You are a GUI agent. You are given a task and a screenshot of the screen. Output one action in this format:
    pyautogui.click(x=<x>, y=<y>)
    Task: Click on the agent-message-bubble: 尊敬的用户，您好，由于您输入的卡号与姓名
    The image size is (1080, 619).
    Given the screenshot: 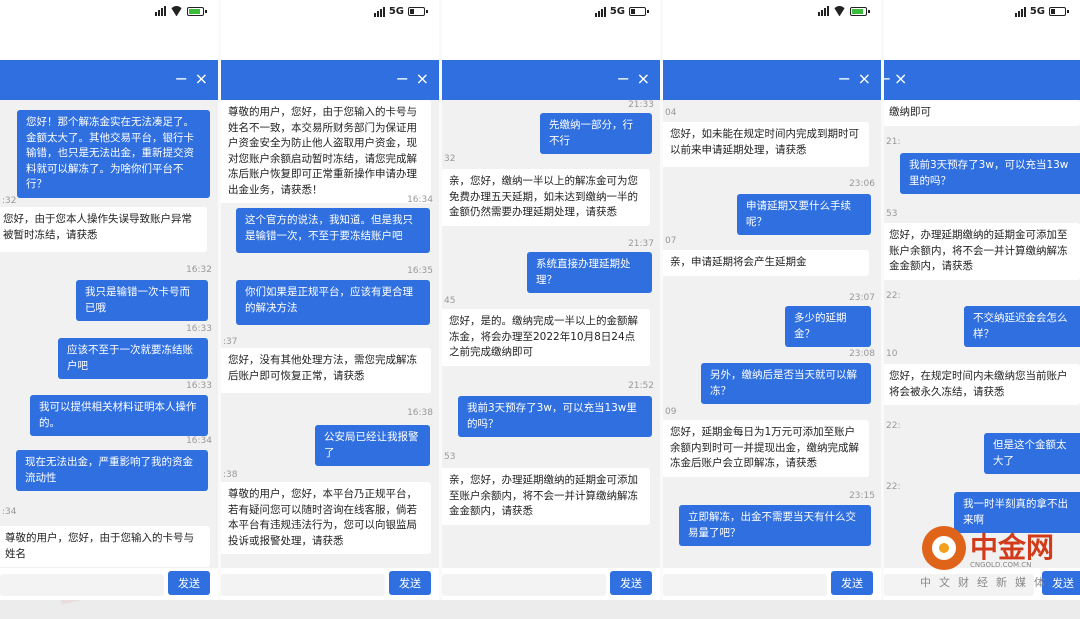 What is the action you would take?
    pyautogui.click(x=105, y=546)
    